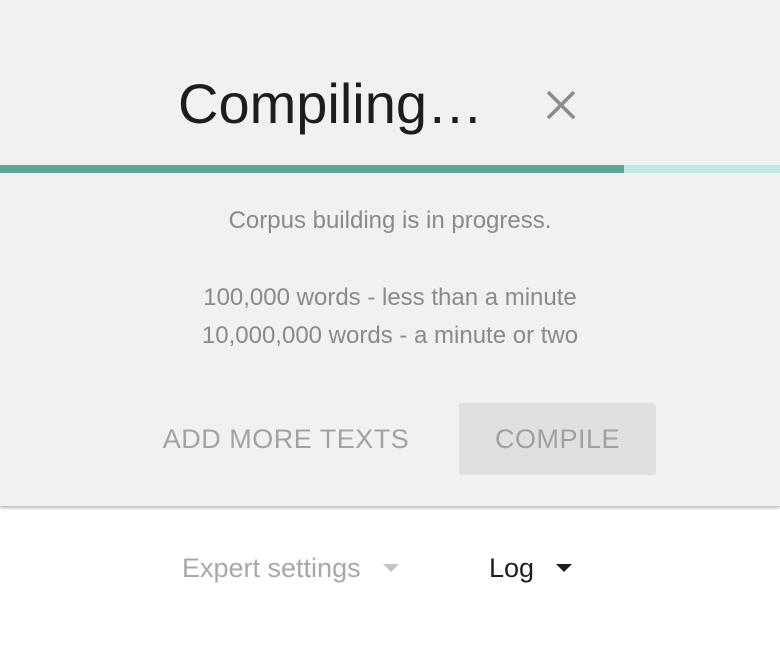  Describe the element at coordinates (390, 335) in the screenshot. I see `estimate-line-large: 10,000,000 words - a minute or two` at that location.